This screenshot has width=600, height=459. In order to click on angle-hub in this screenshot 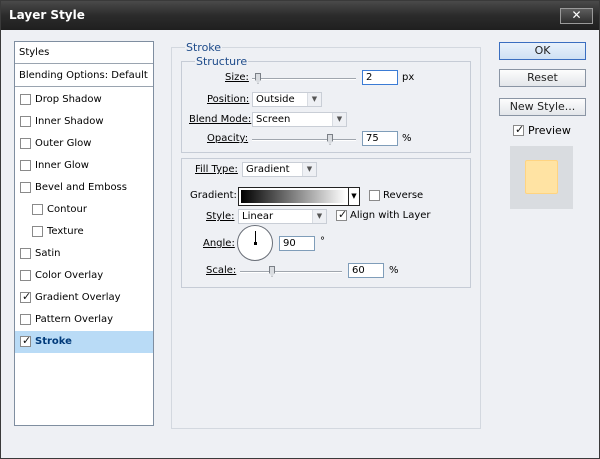, I will do `click(255, 243)`.